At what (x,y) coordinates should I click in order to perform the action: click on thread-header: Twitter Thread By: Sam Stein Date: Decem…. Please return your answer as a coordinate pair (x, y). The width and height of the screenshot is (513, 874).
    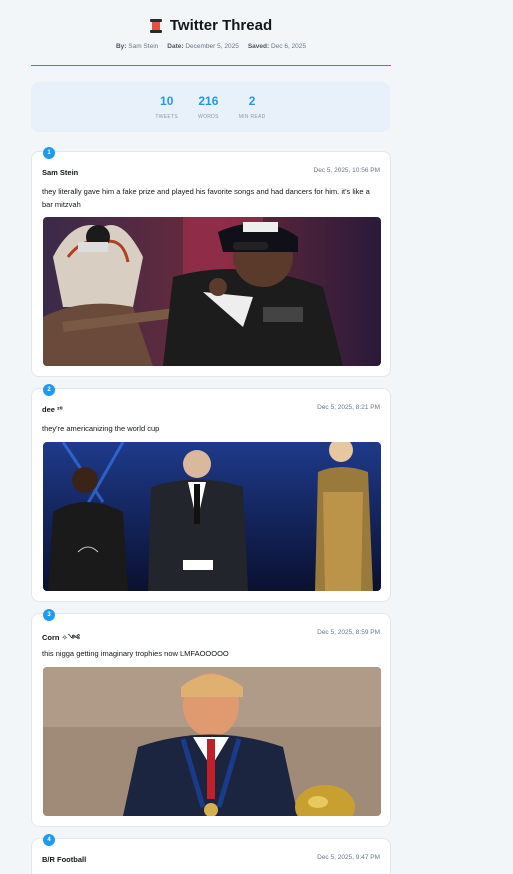
    Looking at the image, I should click on (211, 33).